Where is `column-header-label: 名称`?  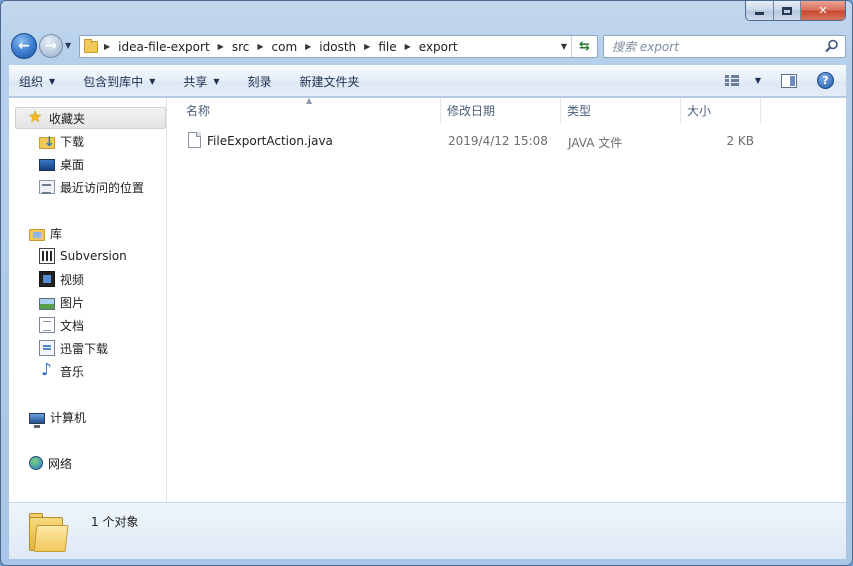
column-header-label: 名称 is located at coordinates (198, 111).